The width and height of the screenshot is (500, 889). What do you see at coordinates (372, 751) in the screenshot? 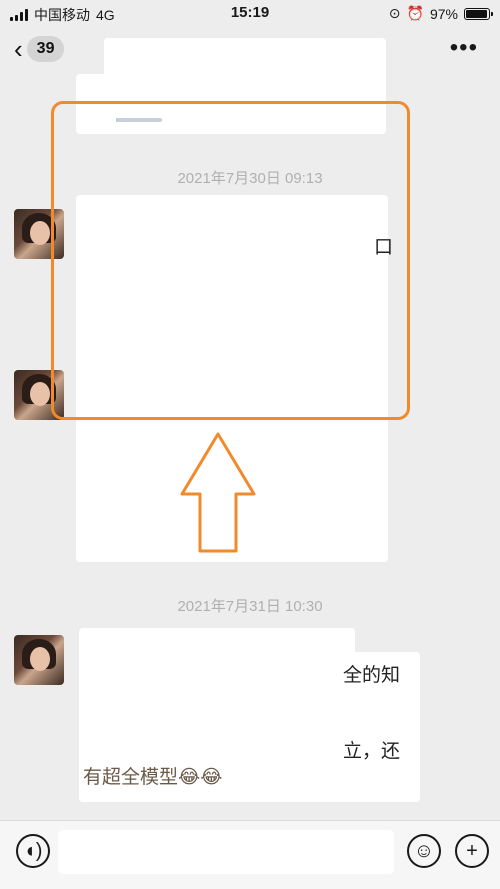
I see `message-text-fragment: 立，还` at bounding box center [372, 751].